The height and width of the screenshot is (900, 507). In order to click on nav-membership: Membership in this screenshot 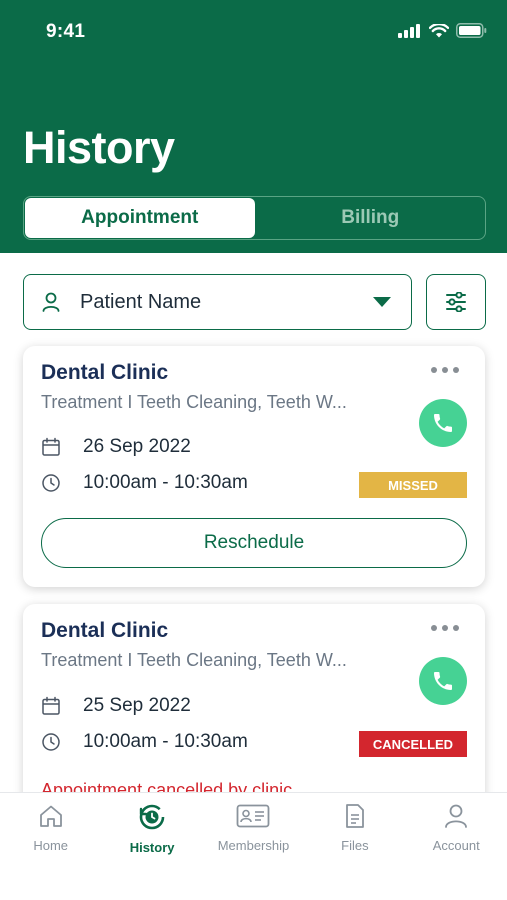, I will do `click(253, 846)`.